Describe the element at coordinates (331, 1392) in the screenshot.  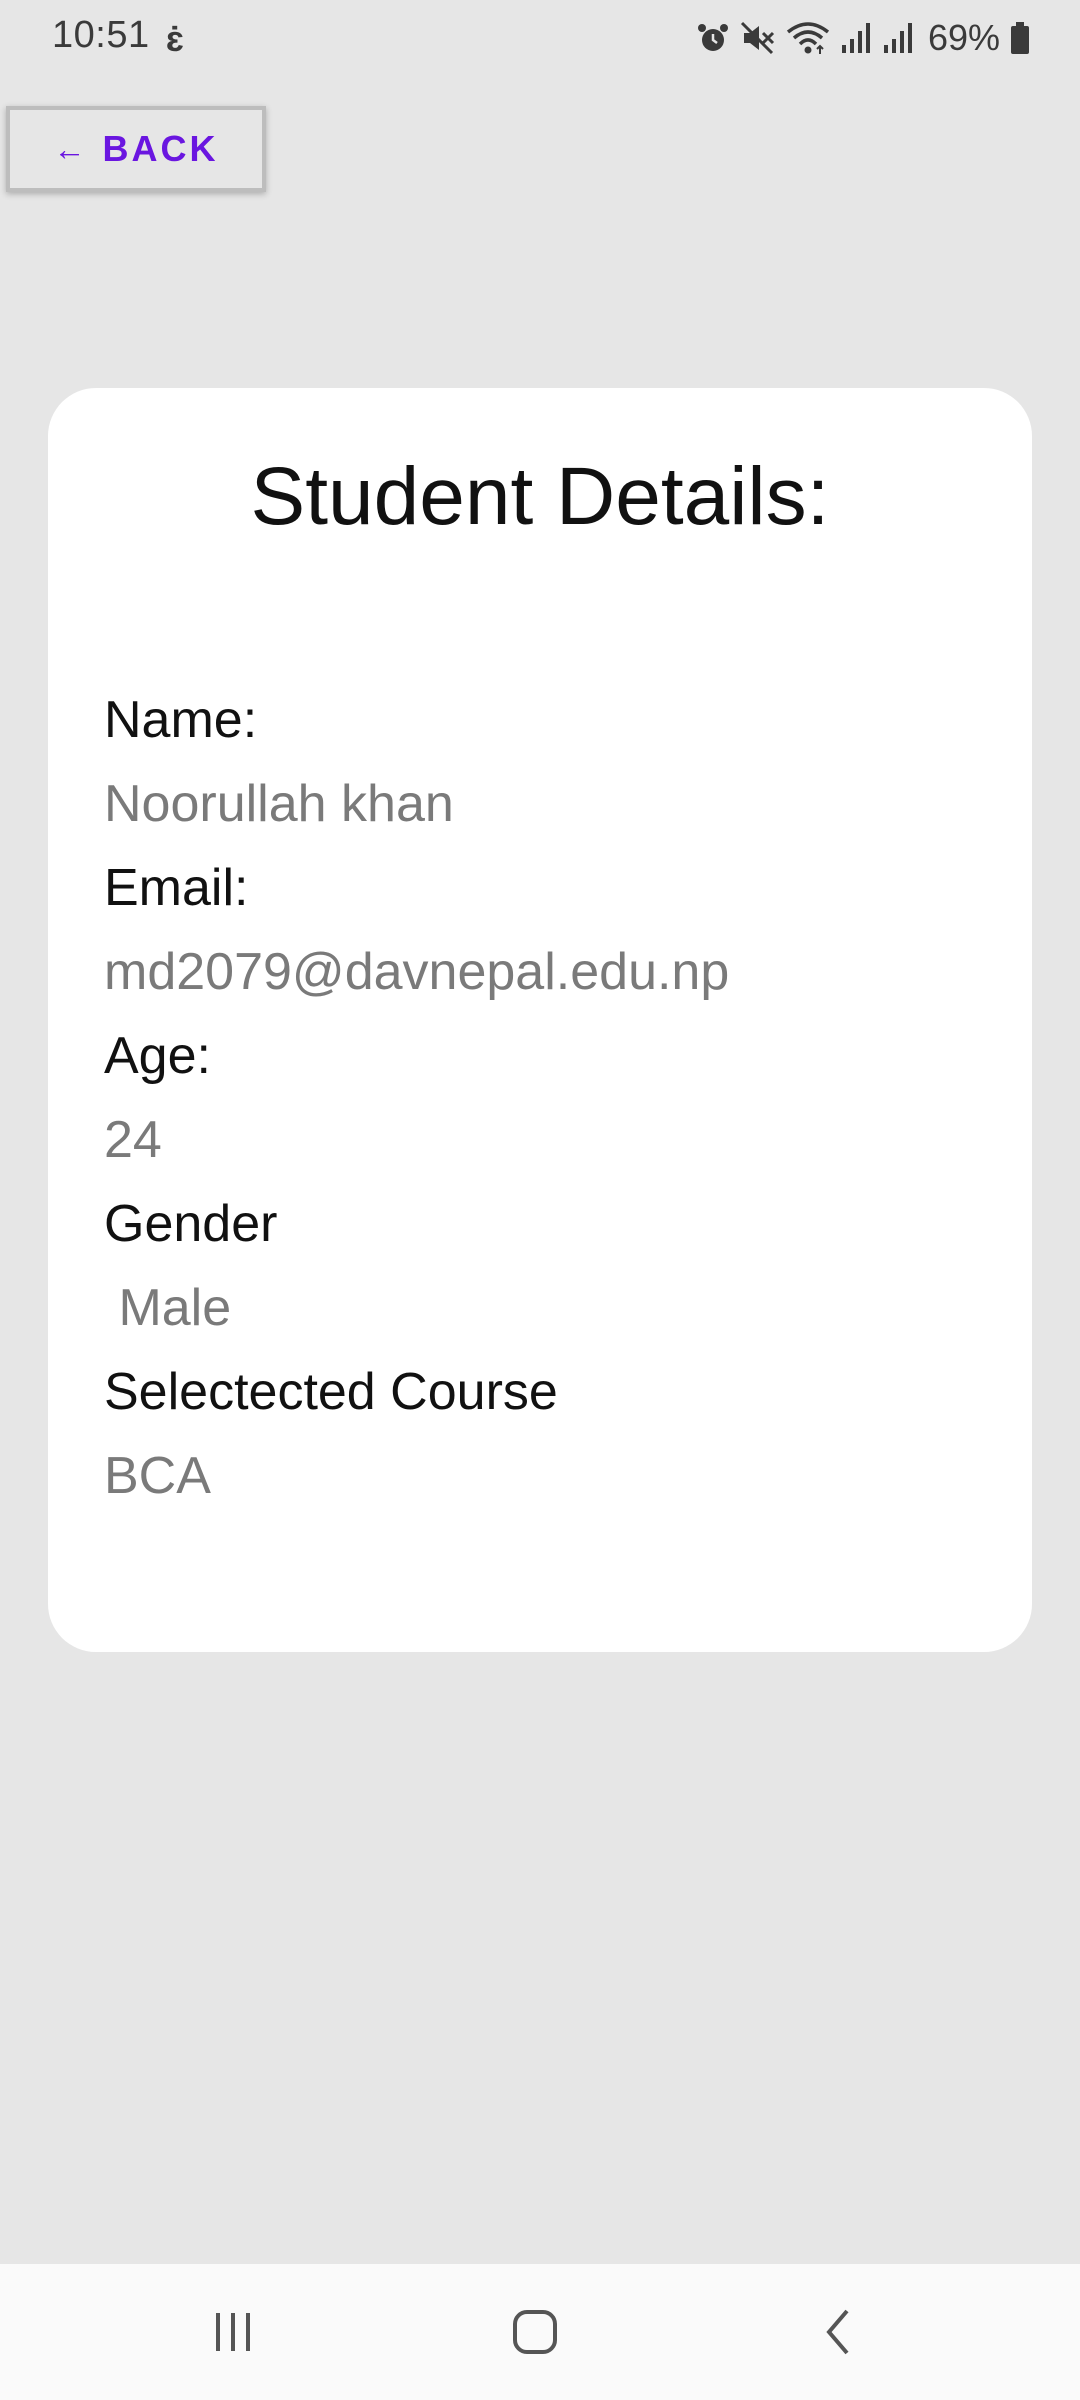
I see `course-label: Selectected Course` at that location.